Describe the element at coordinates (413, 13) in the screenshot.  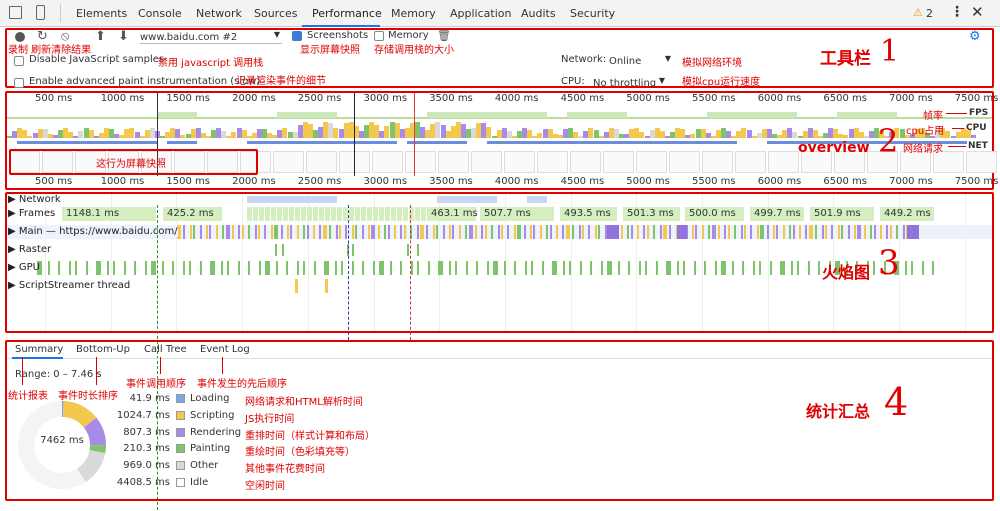
I see `tab-memory: Memory` at that location.